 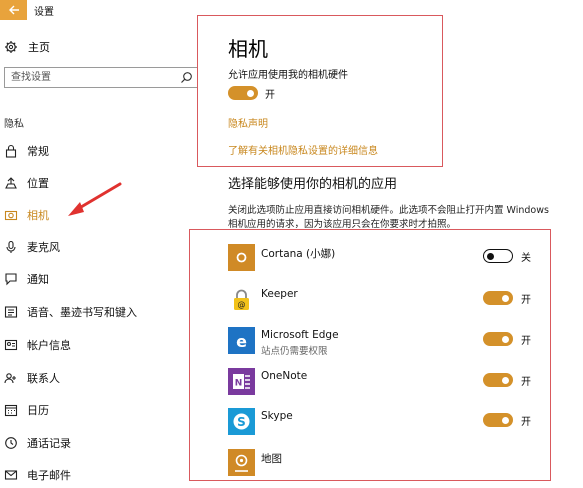 I want to click on sidebar-item-label: 通话记录, so click(x=49, y=443).